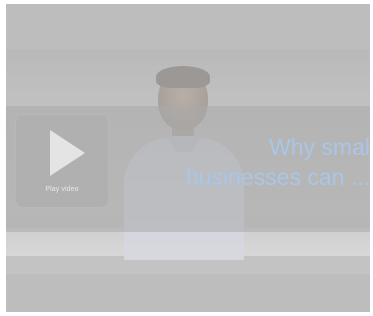 This screenshot has height=316, width=373. What do you see at coordinates (183, 77) in the screenshot?
I see `presenter-hair` at bounding box center [183, 77].